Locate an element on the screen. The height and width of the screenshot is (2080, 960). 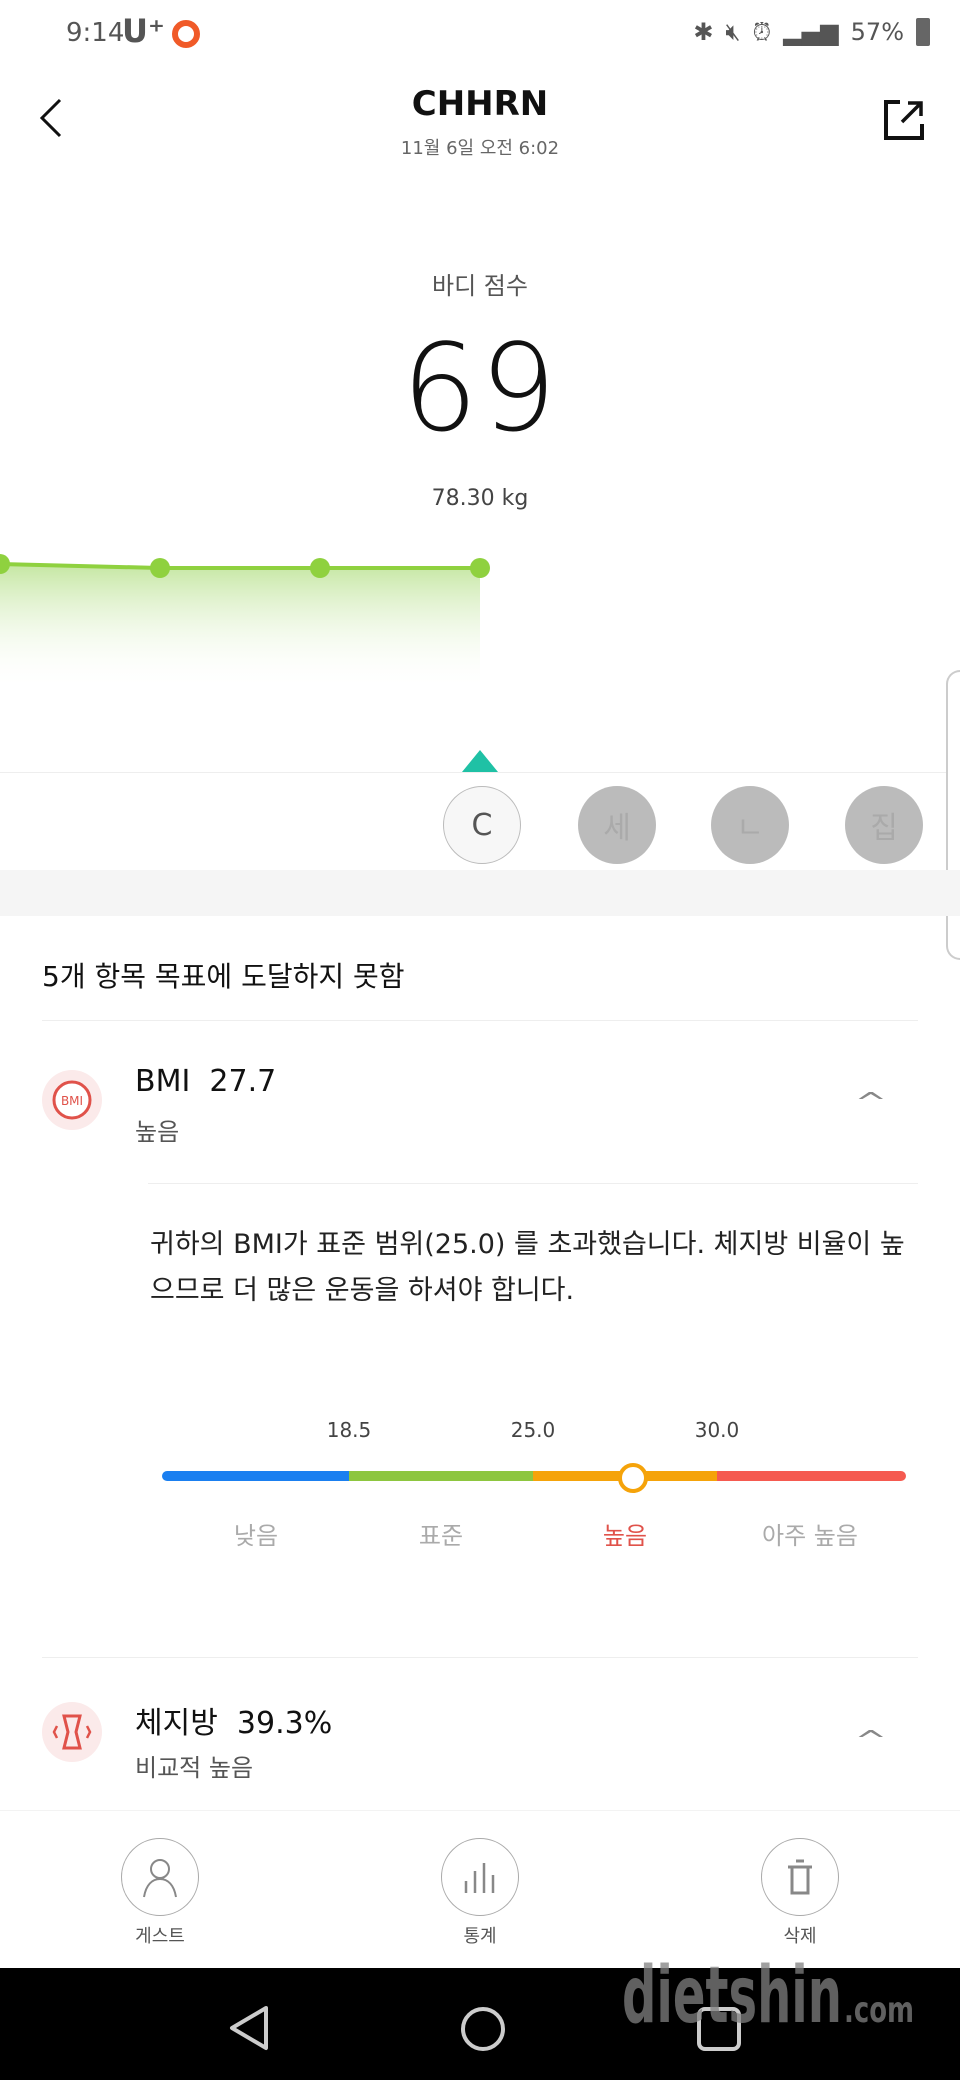
weight-value: 78.30 kg is located at coordinates (480, 498).